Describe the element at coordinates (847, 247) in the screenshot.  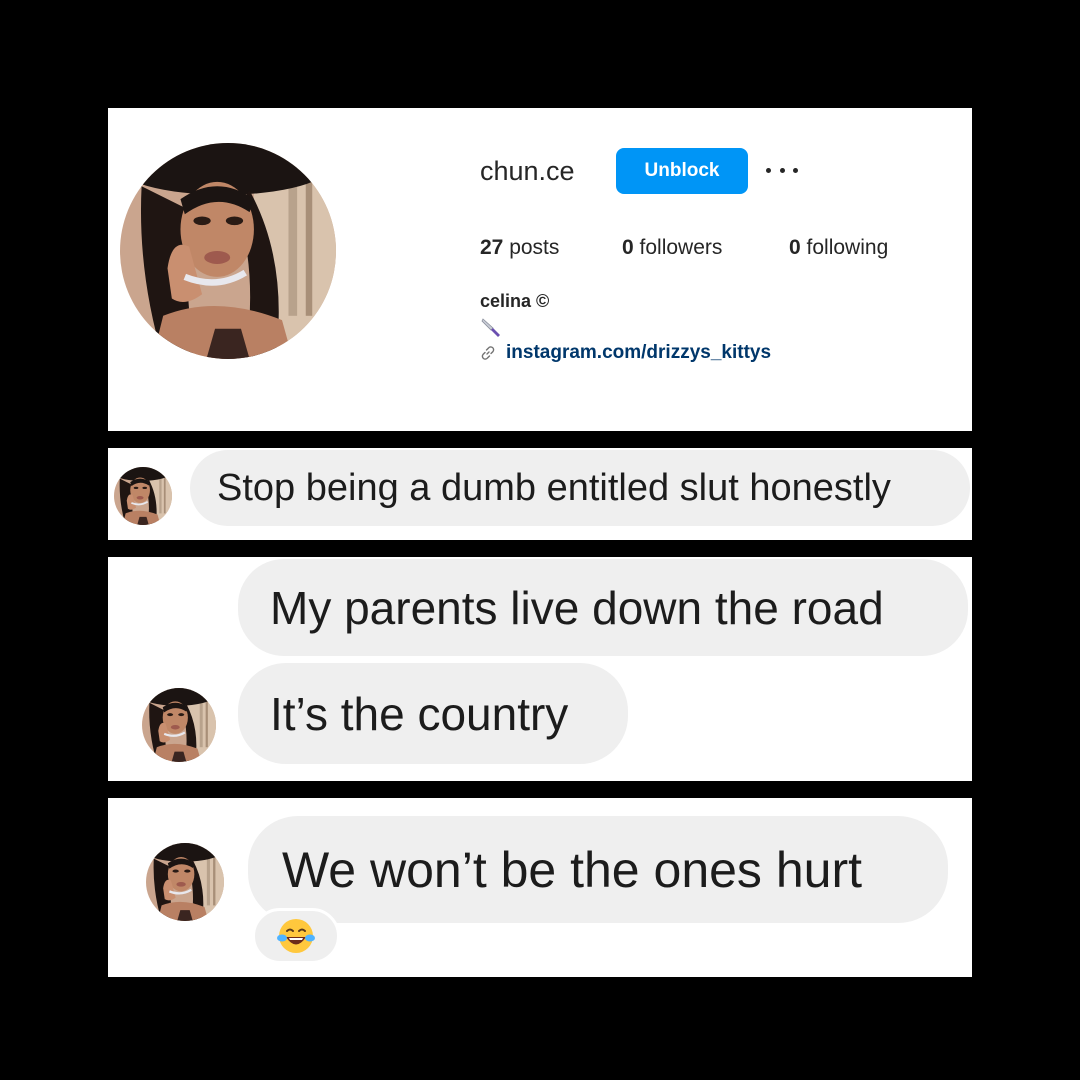
I see `following-label: following` at that location.